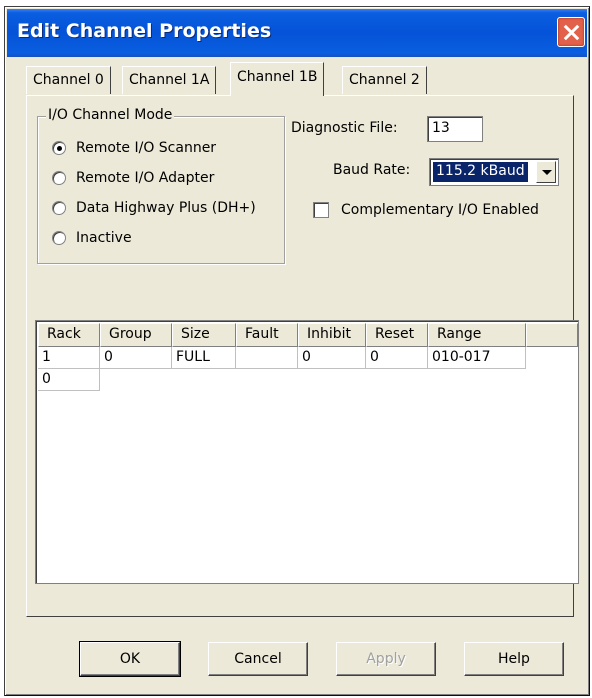 Image resolution: width=592 pixels, height=698 pixels. I want to click on column-header-range: Range, so click(477, 335).